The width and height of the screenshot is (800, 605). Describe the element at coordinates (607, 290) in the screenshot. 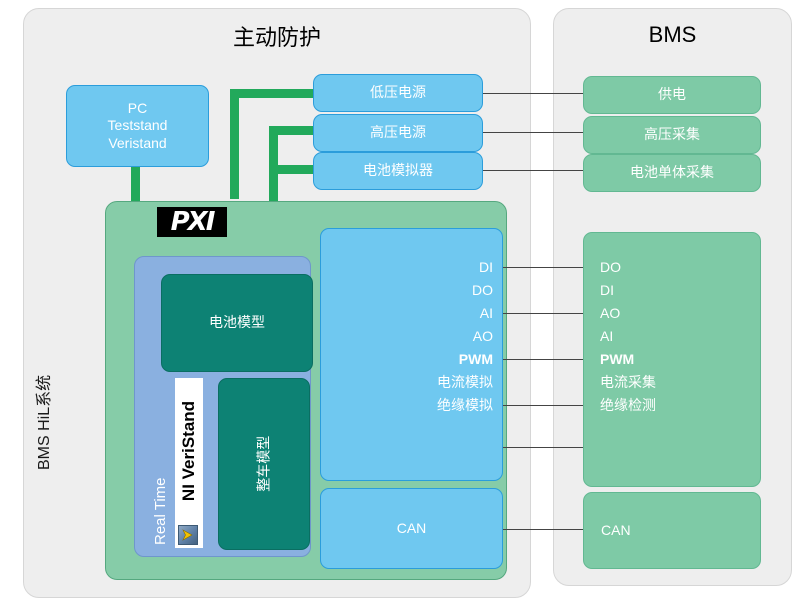

I see `bms-io-signal: DI` at that location.